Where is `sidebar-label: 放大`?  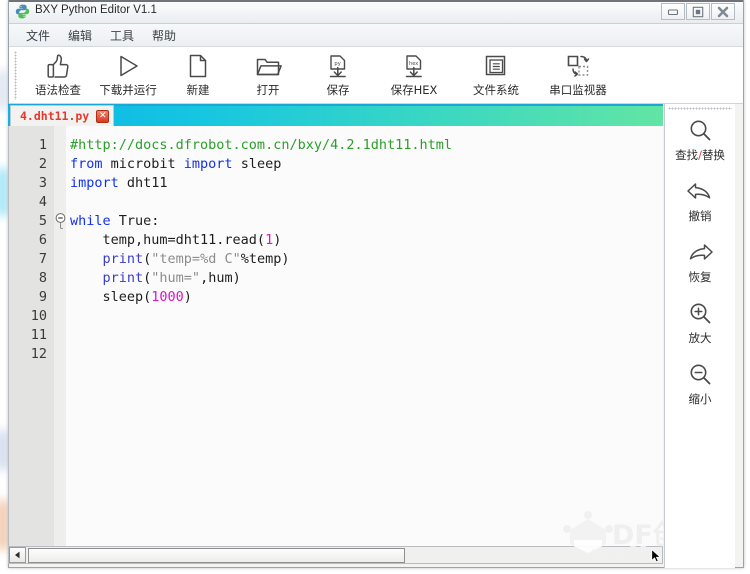
sidebar-label: 放大 is located at coordinates (700, 338).